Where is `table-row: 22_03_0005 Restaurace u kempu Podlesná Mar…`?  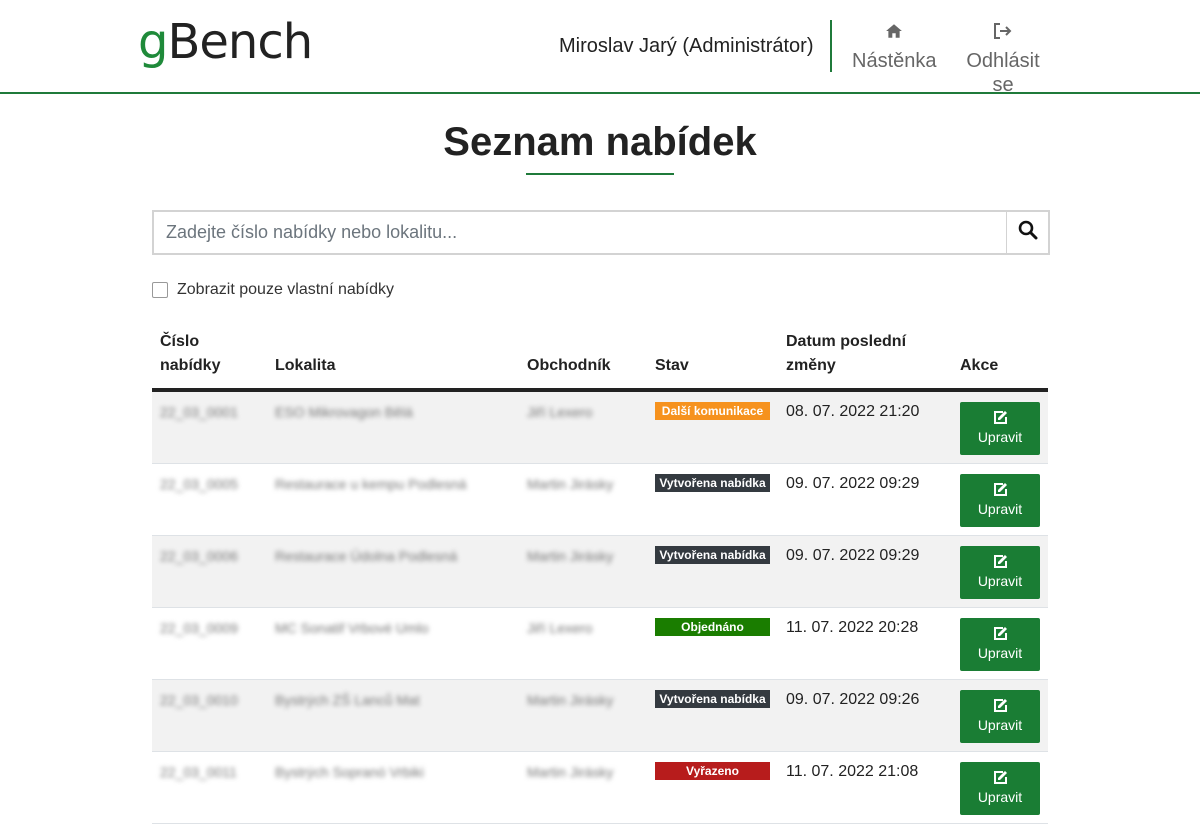
table-row: 22_03_0005 Restaurace u kempu Podlesná Mar… is located at coordinates (600, 500).